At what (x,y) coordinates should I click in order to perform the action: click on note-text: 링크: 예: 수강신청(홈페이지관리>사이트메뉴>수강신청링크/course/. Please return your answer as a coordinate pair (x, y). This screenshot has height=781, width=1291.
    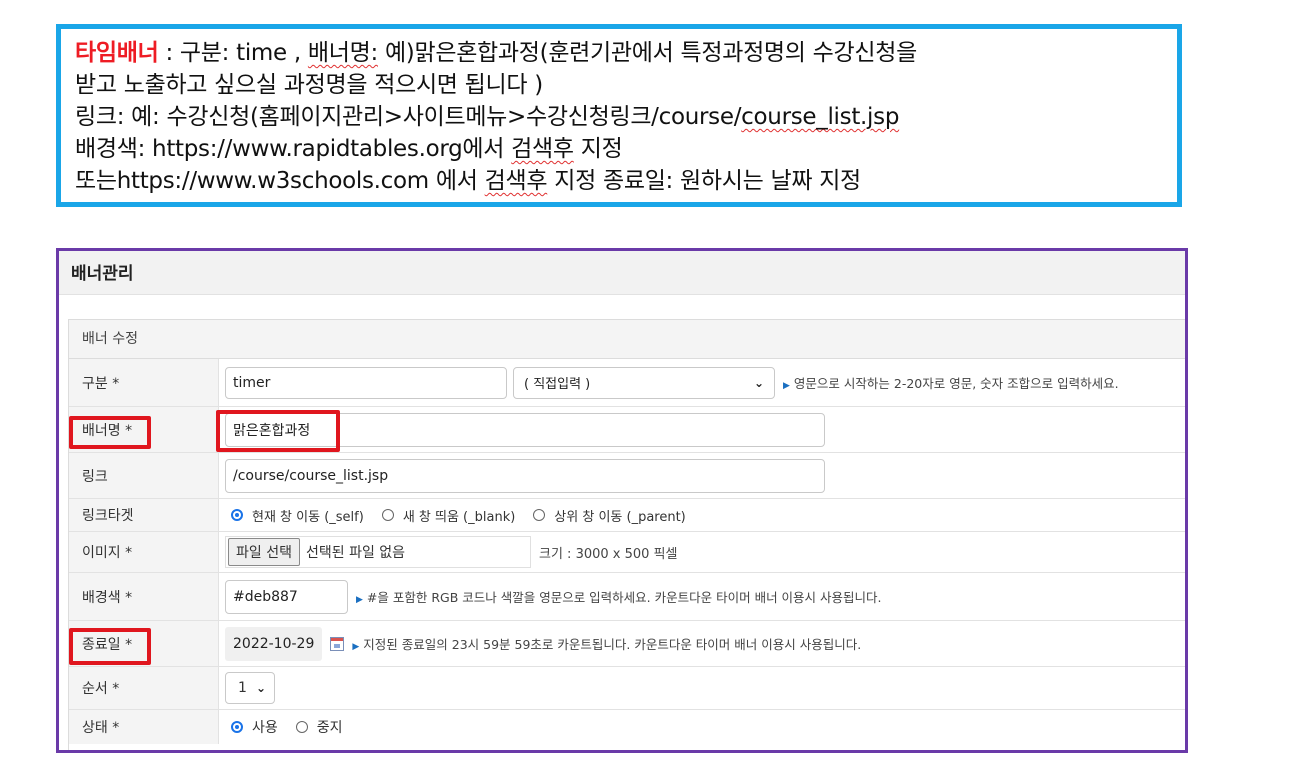
    Looking at the image, I should click on (408, 117).